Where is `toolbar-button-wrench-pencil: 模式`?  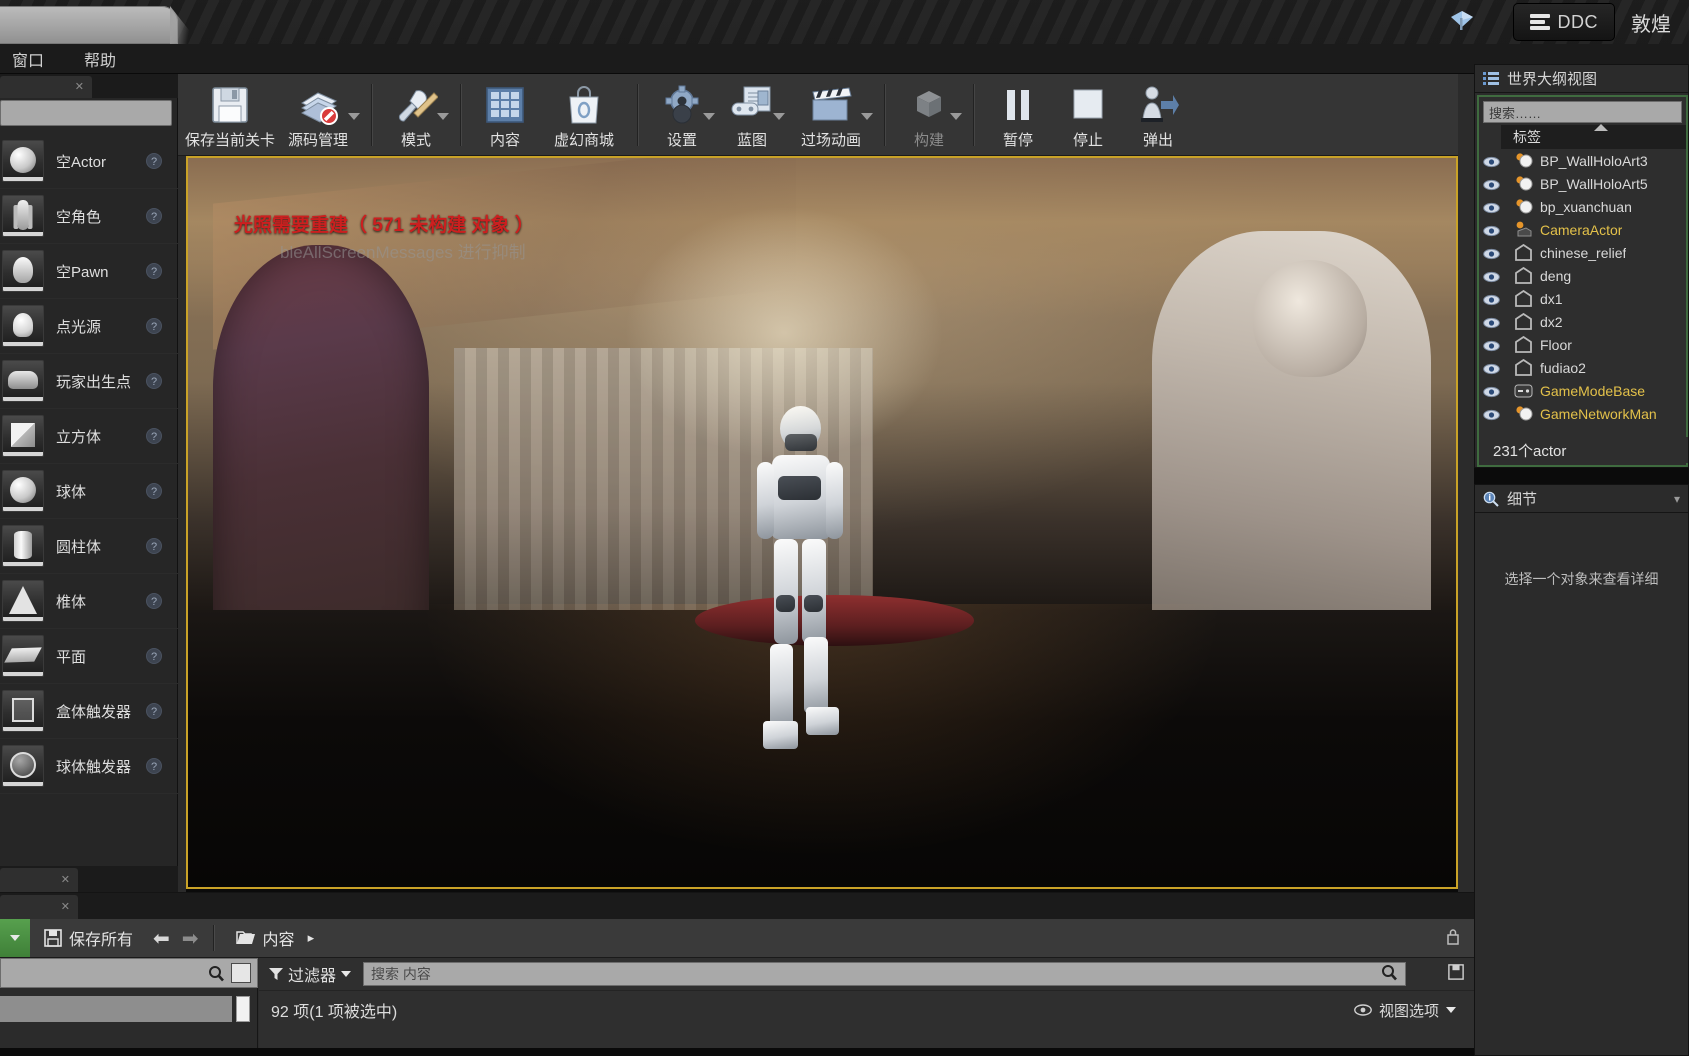
toolbar-button-wrench-pencil: 模式 is located at coordinates (416, 115).